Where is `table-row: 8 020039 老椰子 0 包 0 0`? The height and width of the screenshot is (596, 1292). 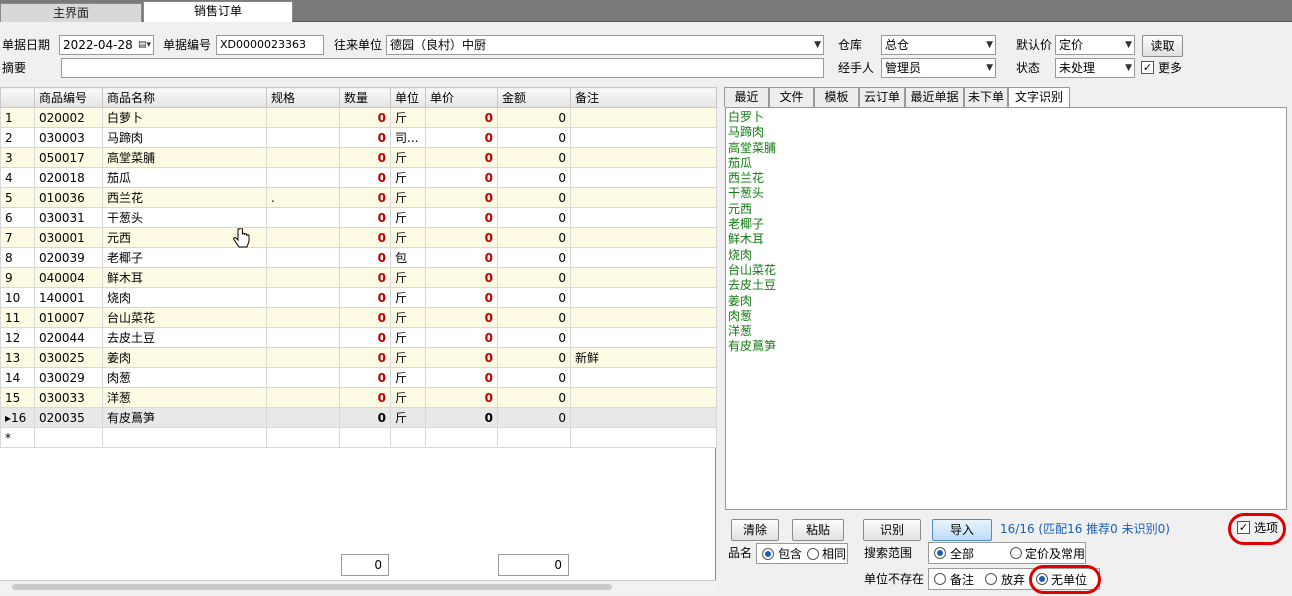
table-row: 8 020039 老椰子 0 包 0 0 is located at coordinates (358, 257).